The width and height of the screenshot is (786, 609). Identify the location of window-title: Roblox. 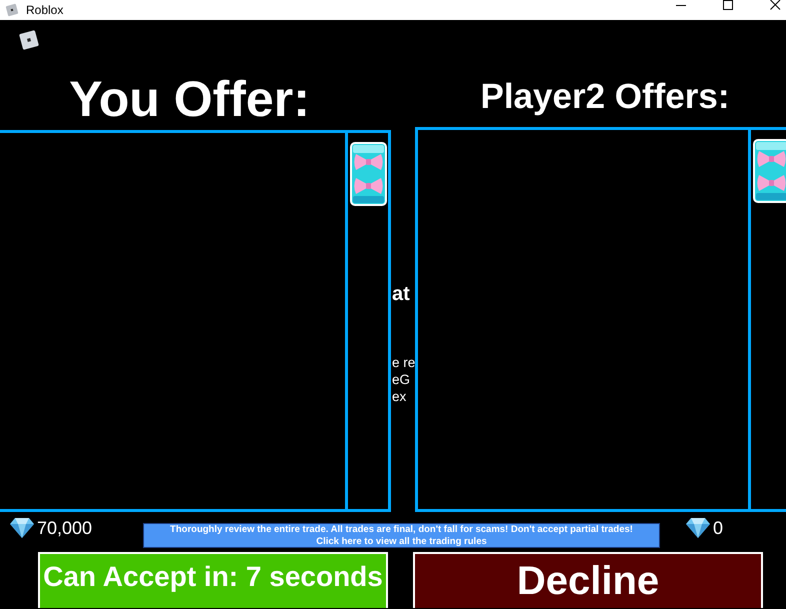
(45, 10).